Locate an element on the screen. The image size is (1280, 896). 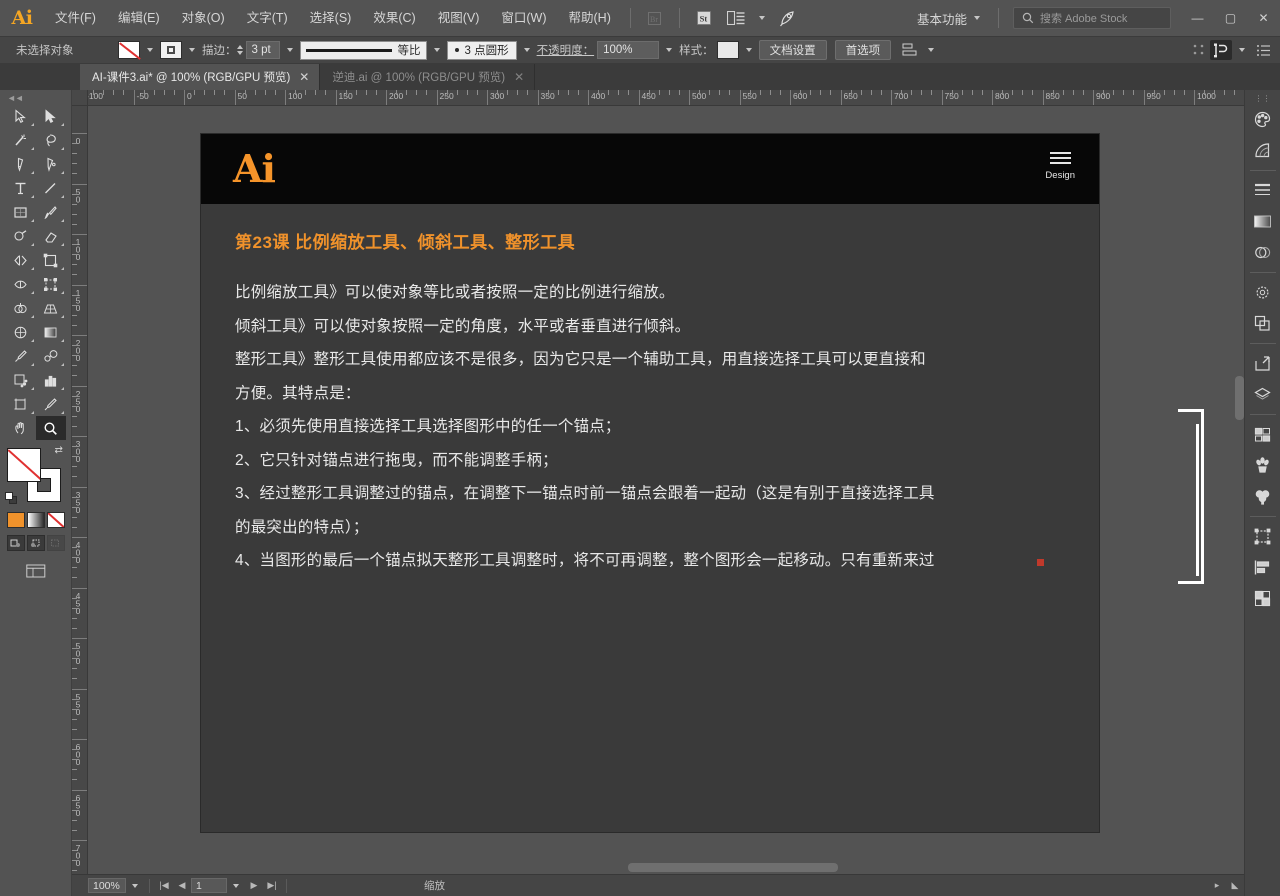
direct-selection-tool is located at coordinates (51, 116).